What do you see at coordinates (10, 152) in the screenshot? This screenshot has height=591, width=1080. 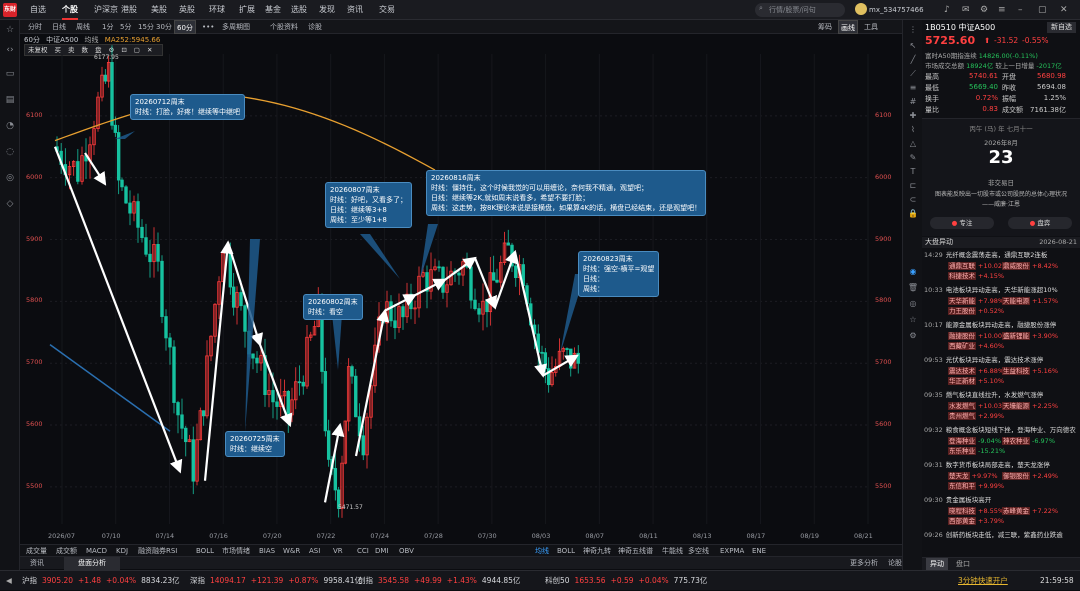 I see `chat-icon: ◌` at bounding box center [10, 152].